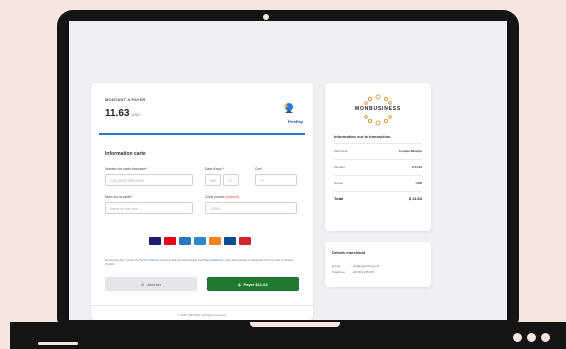  What do you see at coordinates (288, 335) in the screenshot?
I see `laptop-base` at bounding box center [288, 335].